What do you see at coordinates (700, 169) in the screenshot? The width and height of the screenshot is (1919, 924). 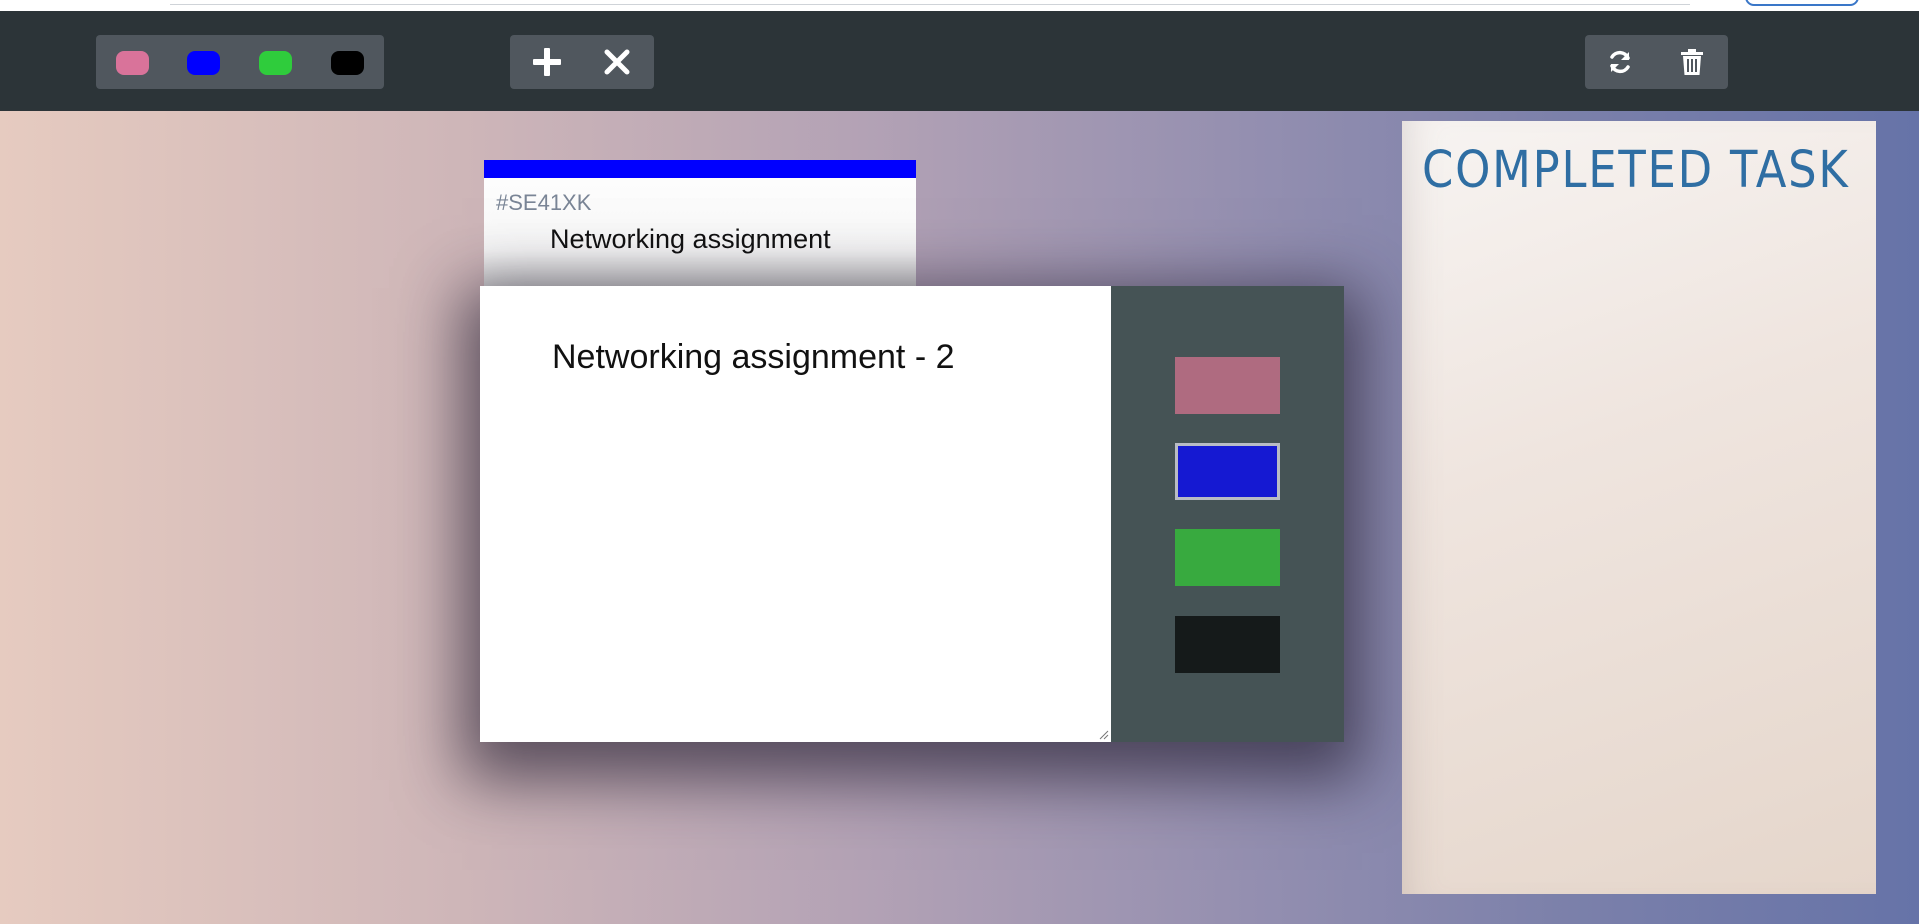 I see `task-color-strip` at bounding box center [700, 169].